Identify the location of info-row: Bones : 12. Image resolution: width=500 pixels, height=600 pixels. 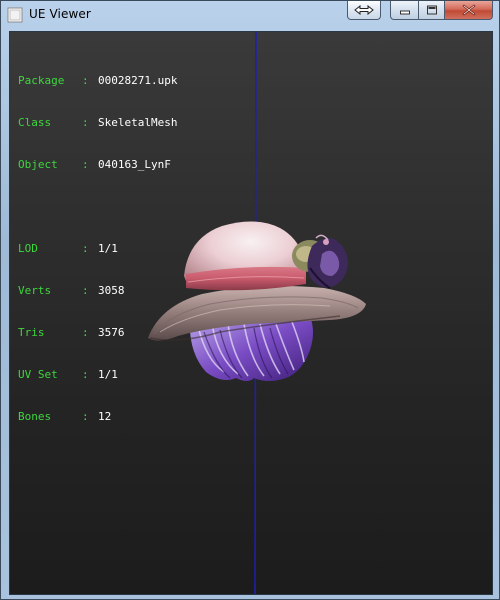
(97, 417).